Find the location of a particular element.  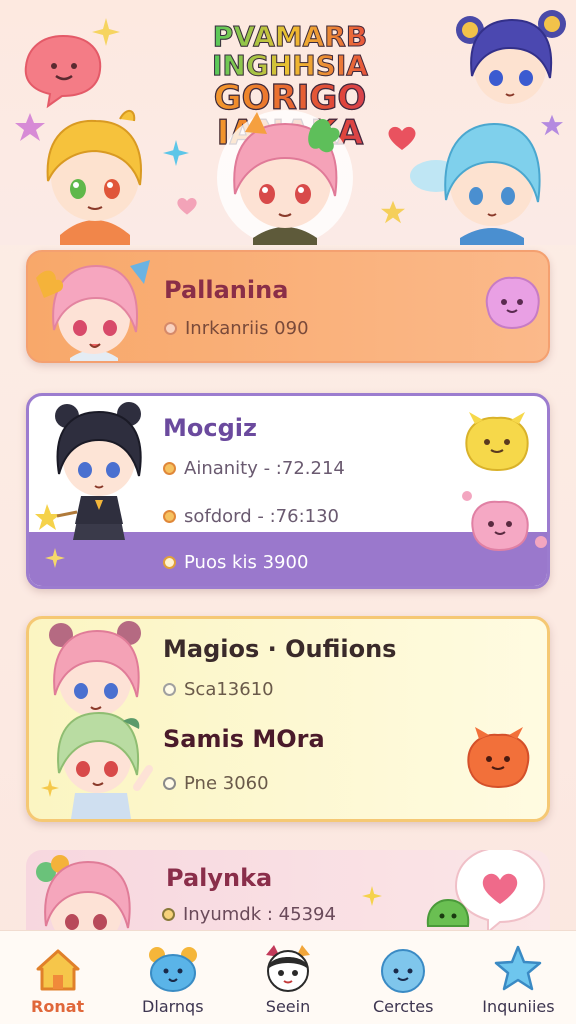

card-name: Pallanina is located at coordinates (226, 290).